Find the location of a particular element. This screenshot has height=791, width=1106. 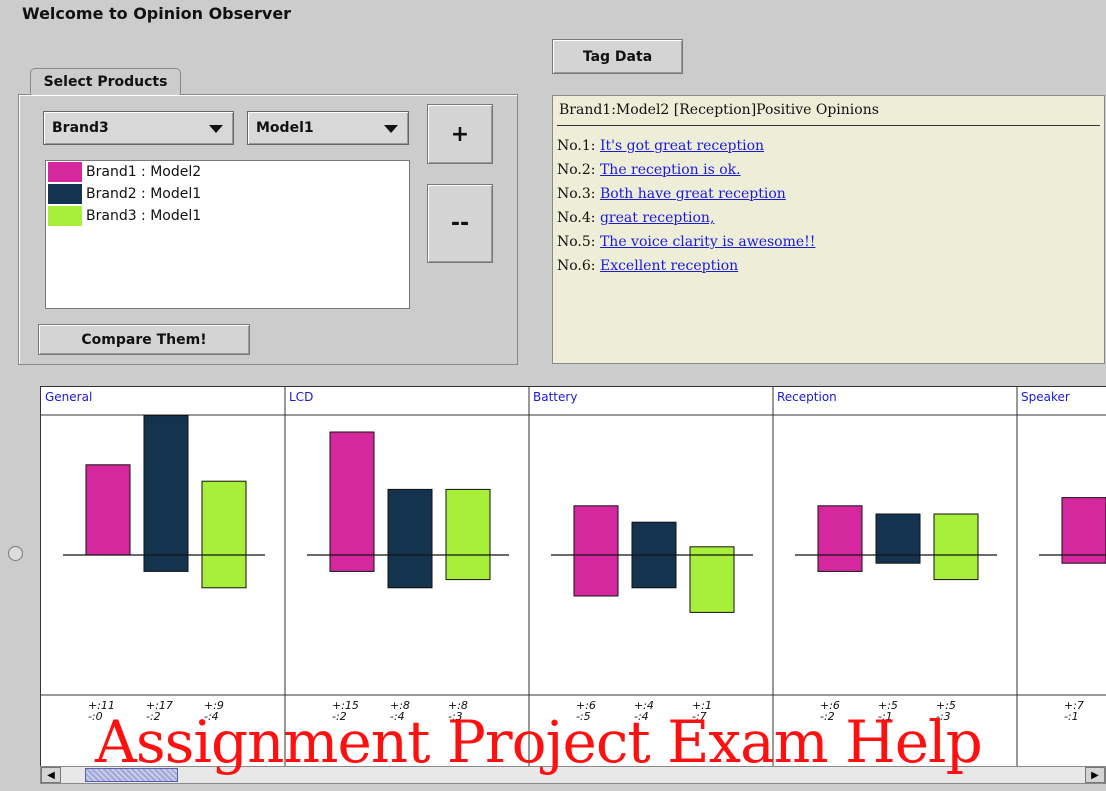

list-item: No.6: Excellent reception is located at coordinates (647, 269).